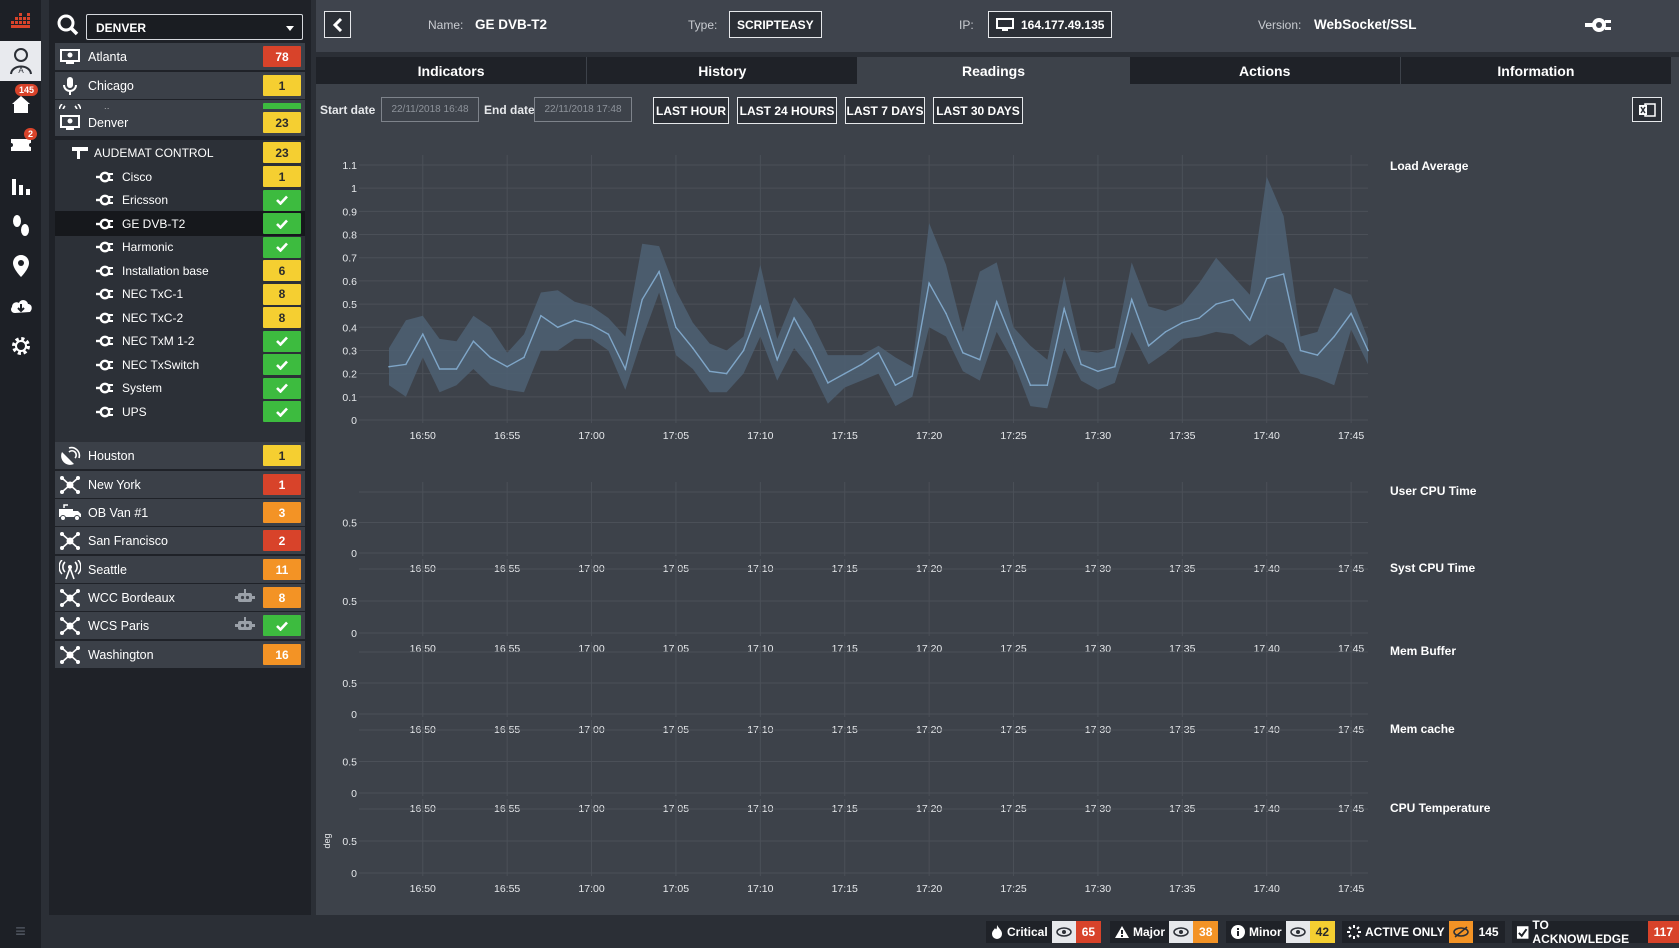 The width and height of the screenshot is (1679, 948). I want to click on ip-value-box: 164.177.49.135, so click(1050, 24).